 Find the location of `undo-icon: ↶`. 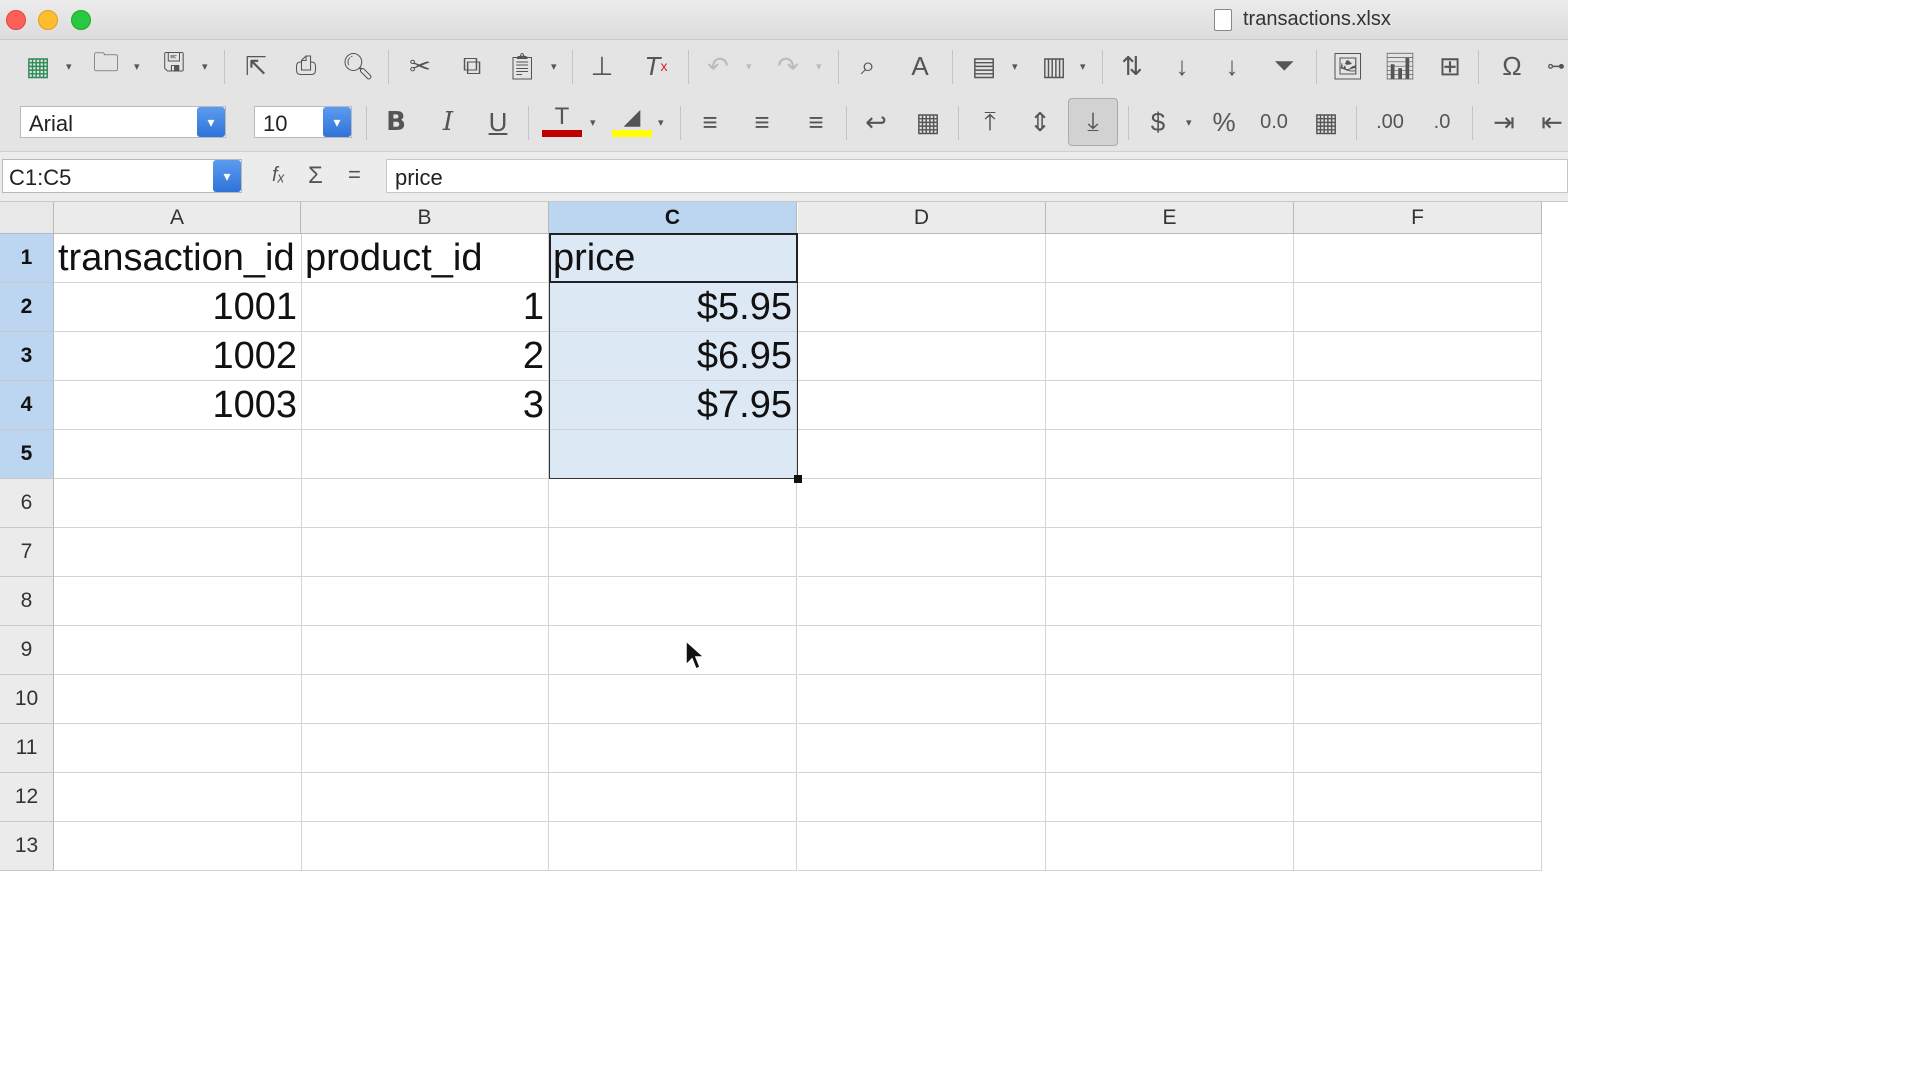

undo-icon: ↶ is located at coordinates (718, 66).